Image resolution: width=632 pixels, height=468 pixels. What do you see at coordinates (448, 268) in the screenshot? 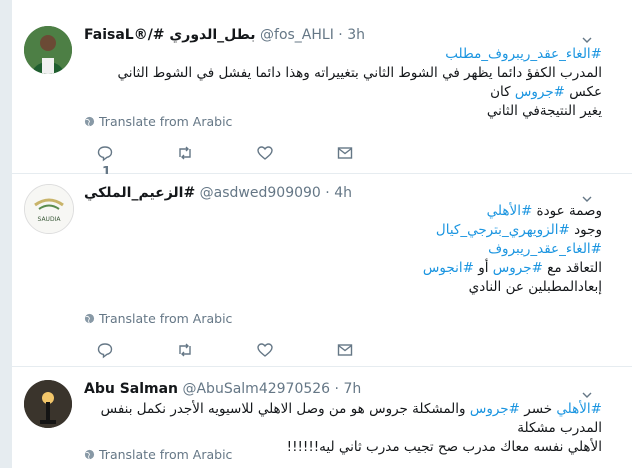
I see `hashtag-link: #انجوس` at bounding box center [448, 268].